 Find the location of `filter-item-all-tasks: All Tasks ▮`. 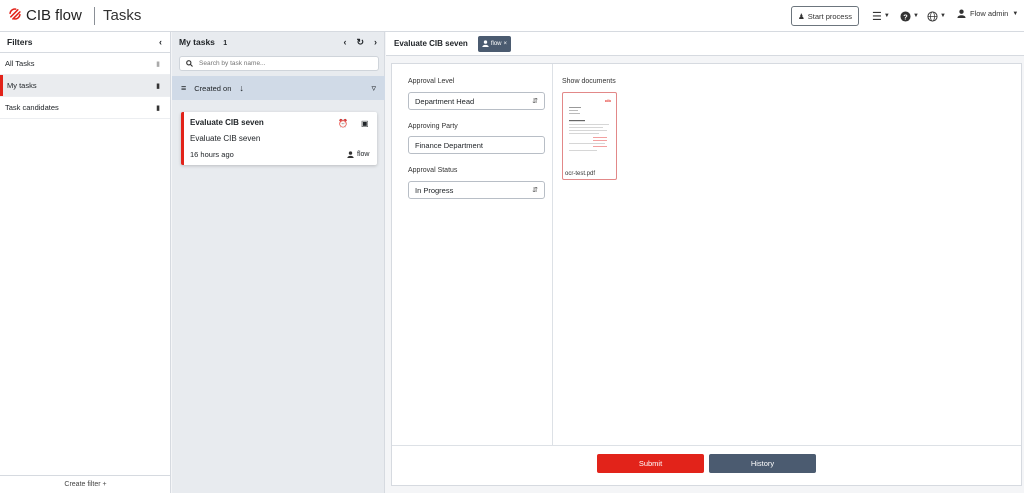

filter-item-all-tasks: All Tasks ▮ is located at coordinates (85, 64).